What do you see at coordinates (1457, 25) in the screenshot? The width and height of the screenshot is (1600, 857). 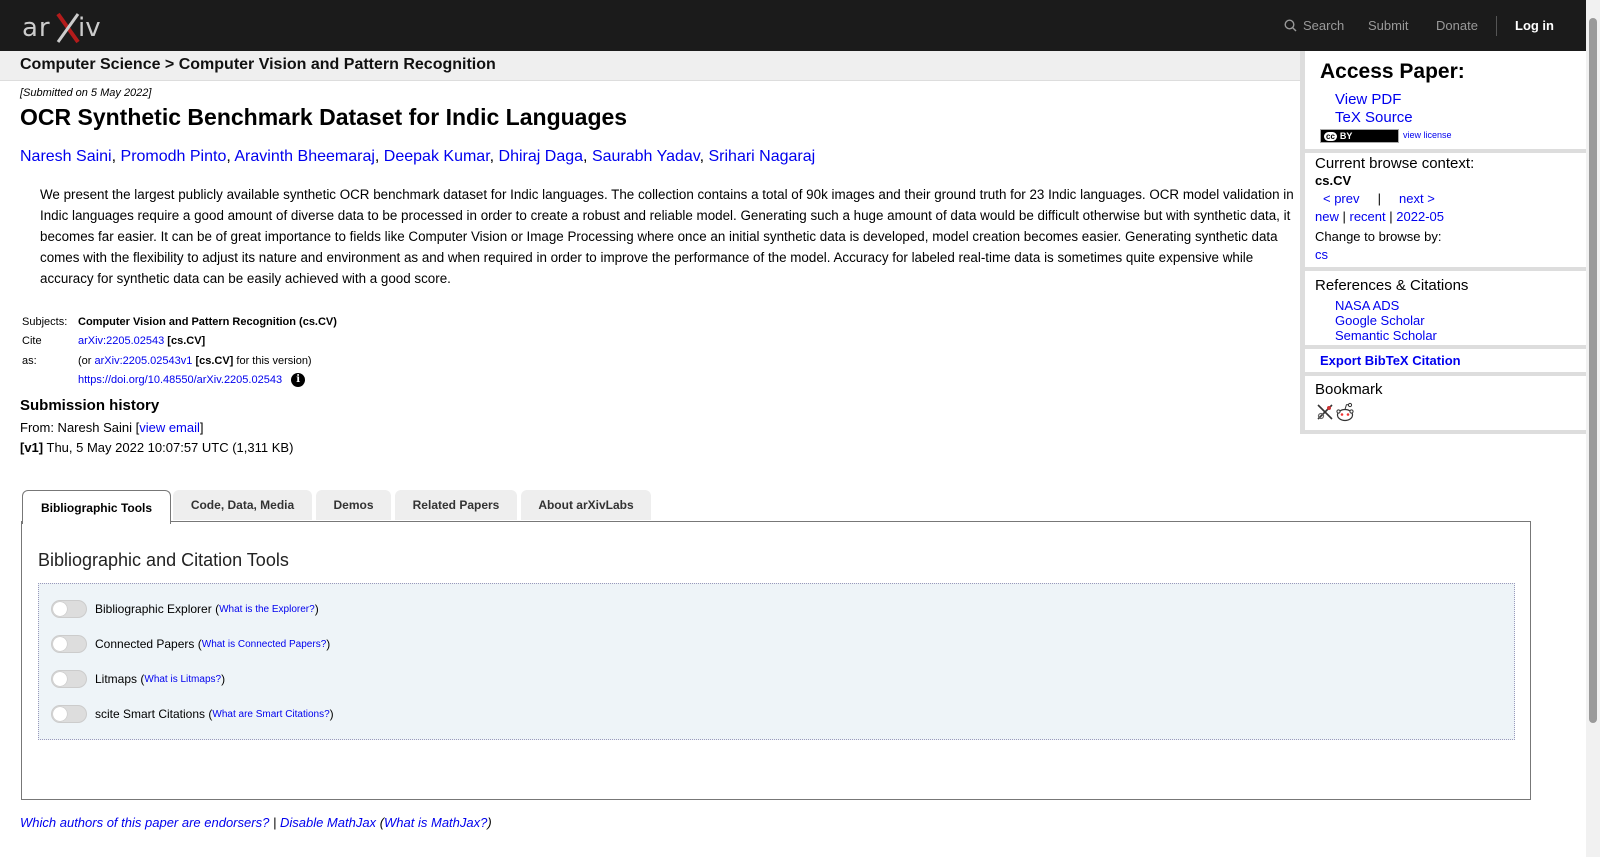 I see `nav-donate: Donate` at bounding box center [1457, 25].